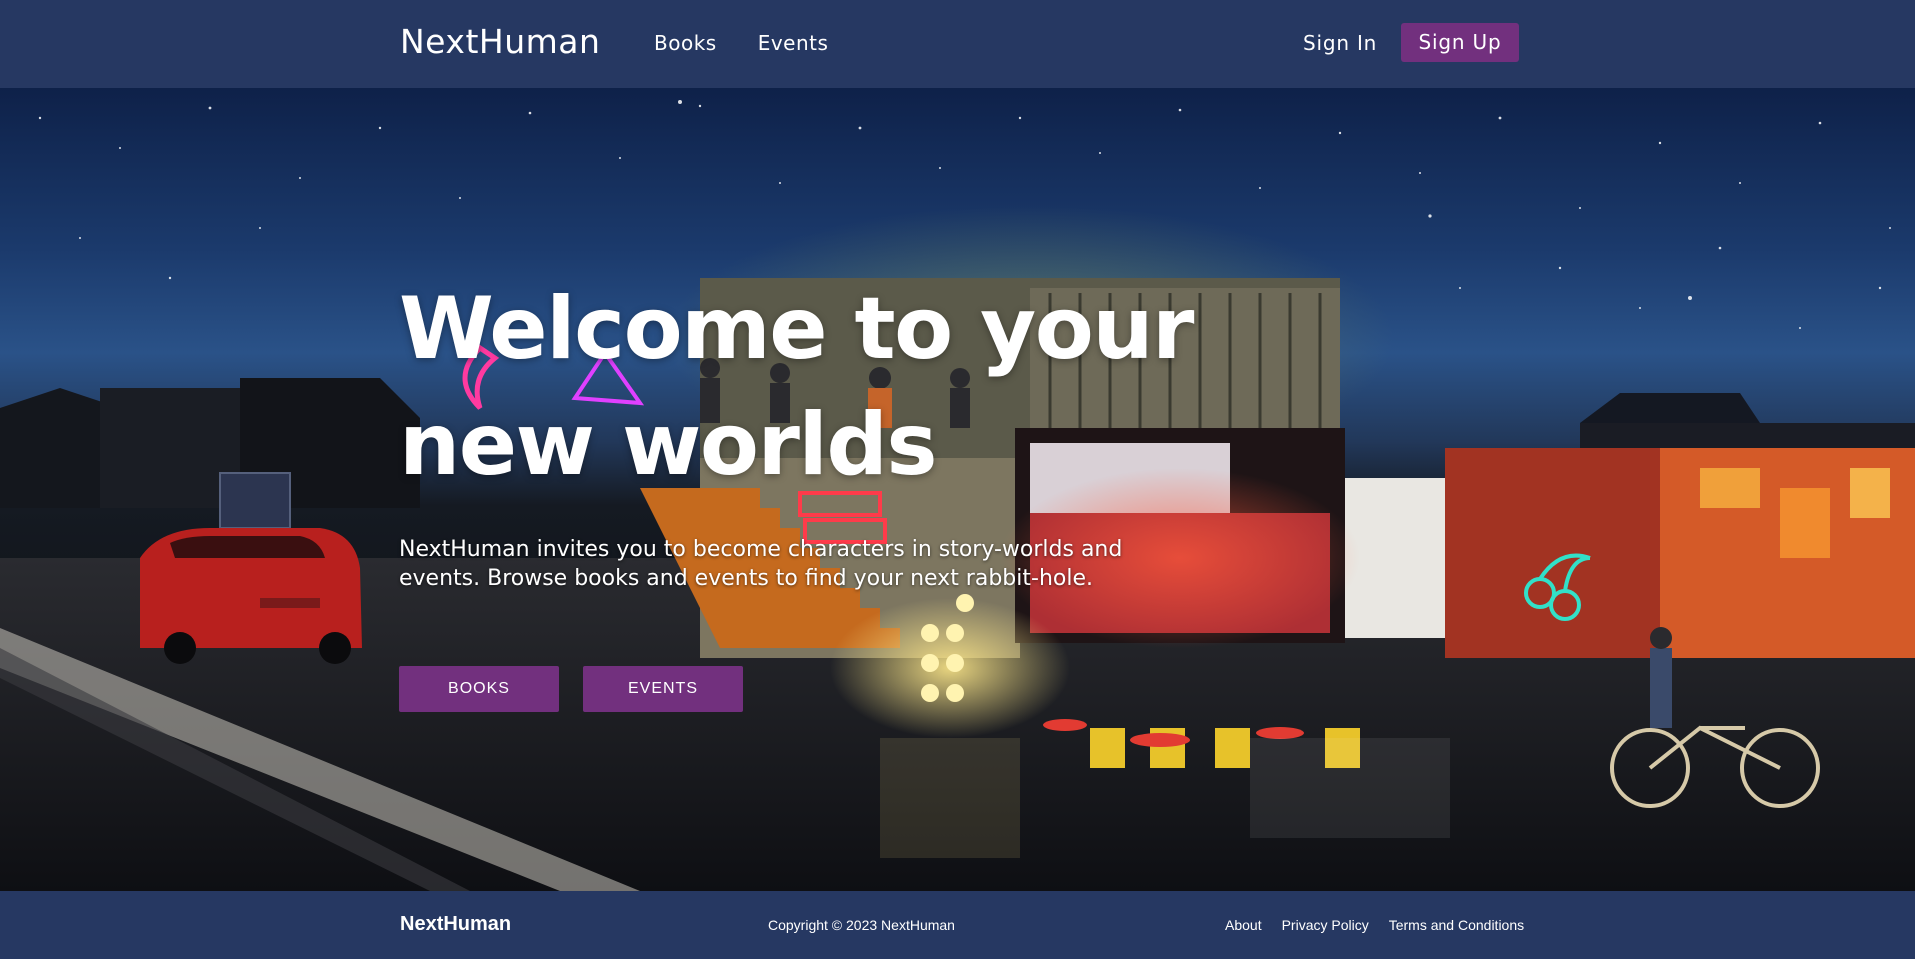 The width and height of the screenshot is (1915, 964). I want to click on nav-link-events: Events, so click(793, 43).